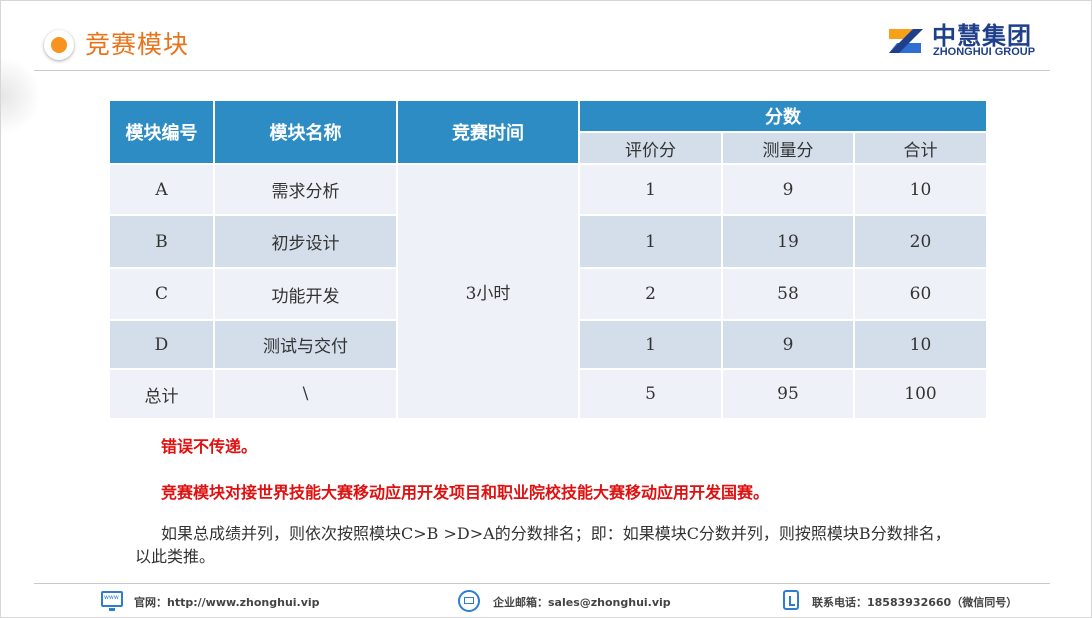 This screenshot has width=1092, height=618. Describe the element at coordinates (112, 601) in the screenshot. I see `monitor-icon` at that location.